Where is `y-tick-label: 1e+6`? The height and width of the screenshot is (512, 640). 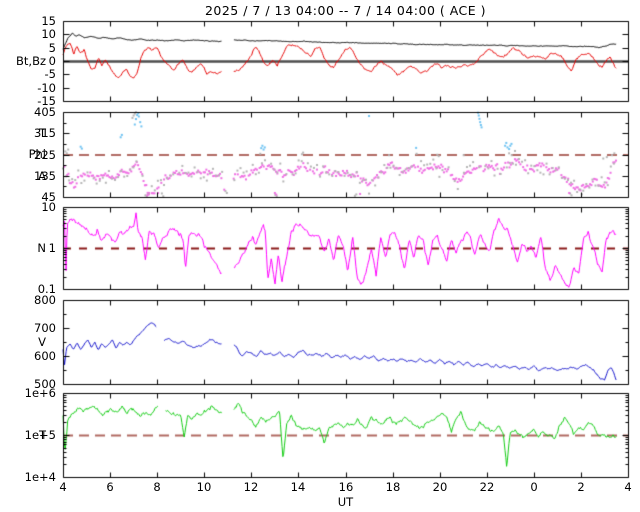
y-tick-label: 1e+6 is located at coordinates (40, 393).